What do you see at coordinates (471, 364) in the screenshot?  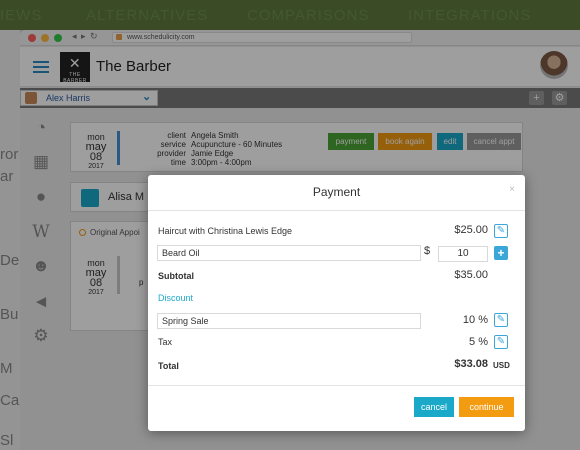 I see `total-amount: $33.08` at bounding box center [471, 364].